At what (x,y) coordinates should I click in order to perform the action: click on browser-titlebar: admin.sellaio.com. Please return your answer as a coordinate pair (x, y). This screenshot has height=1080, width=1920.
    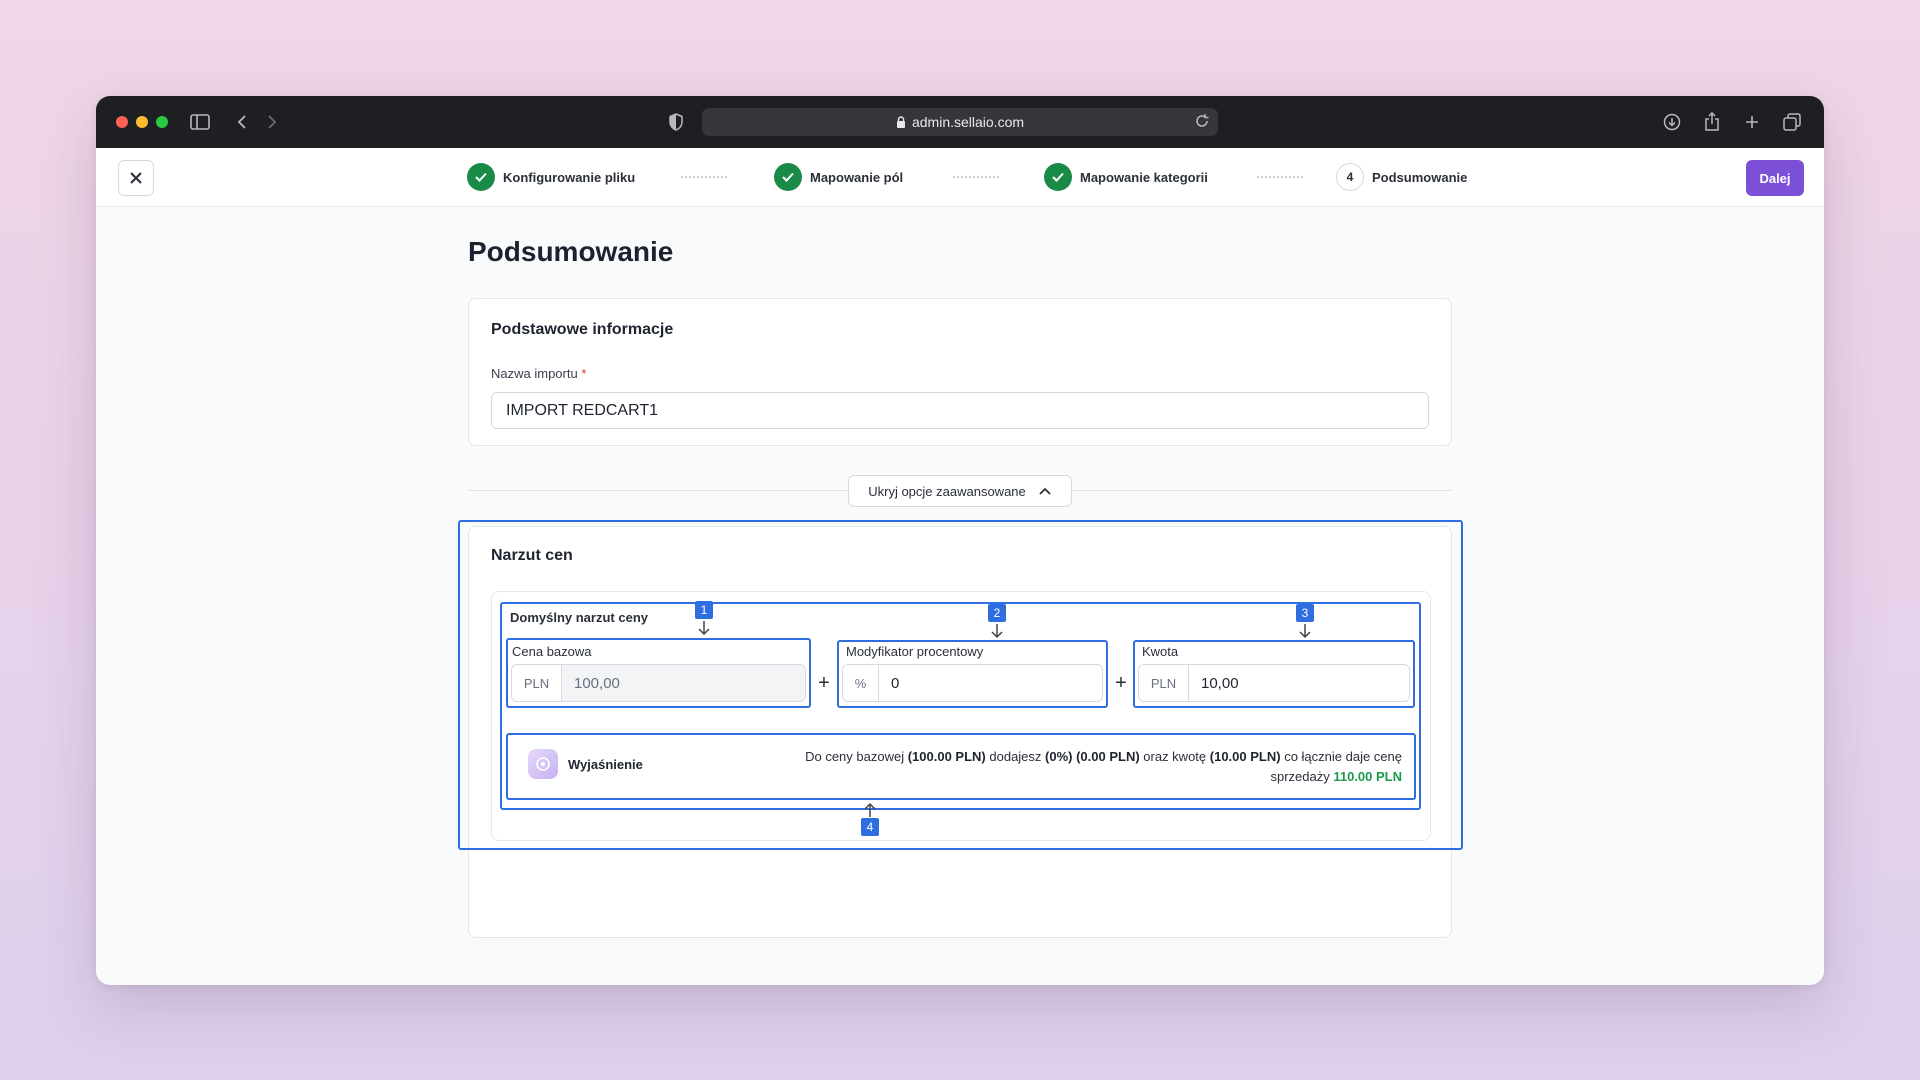
    Looking at the image, I should click on (960, 122).